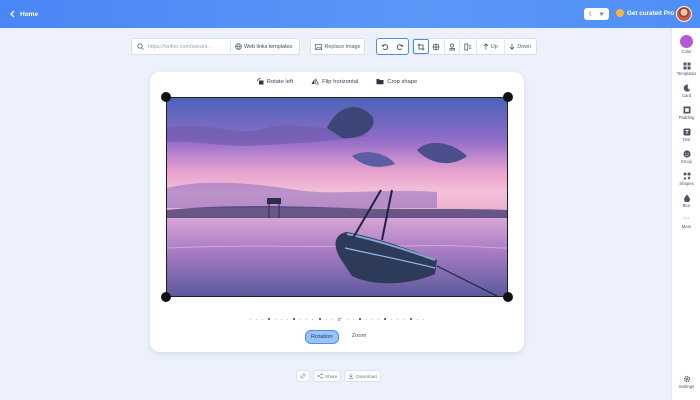 The height and width of the screenshot is (400, 700). What do you see at coordinates (494, 46) in the screenshot?
I see `up-label: Up` at bounding box center [494, 46].